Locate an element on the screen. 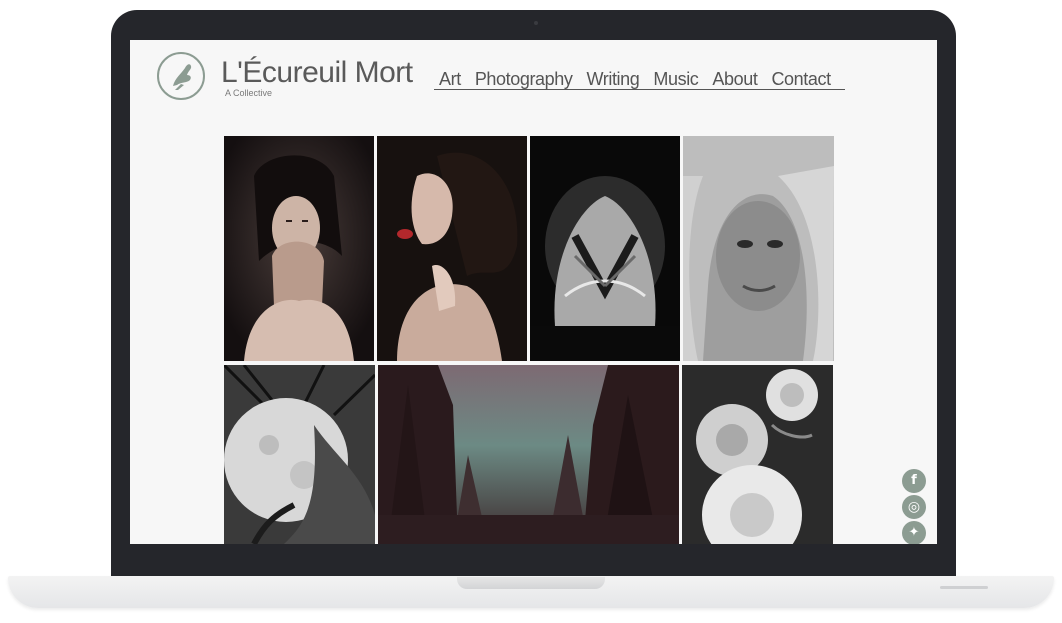 This screenshot has height=623, width=1062. site-title: L'Écureuil Mort is located at coordinates (317, 73).